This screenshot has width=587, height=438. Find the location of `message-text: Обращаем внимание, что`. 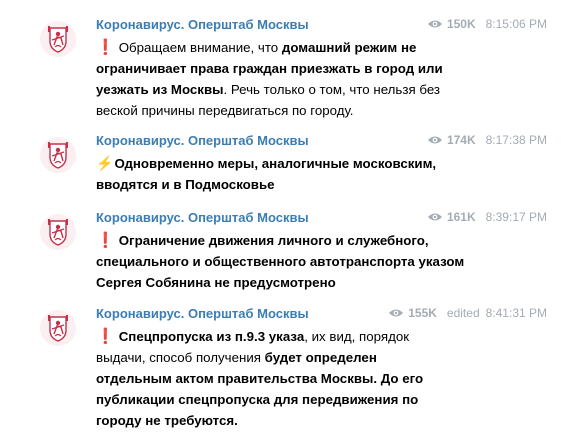

message-text: Обращаем внимание, что is located at coordinates (200, 47).